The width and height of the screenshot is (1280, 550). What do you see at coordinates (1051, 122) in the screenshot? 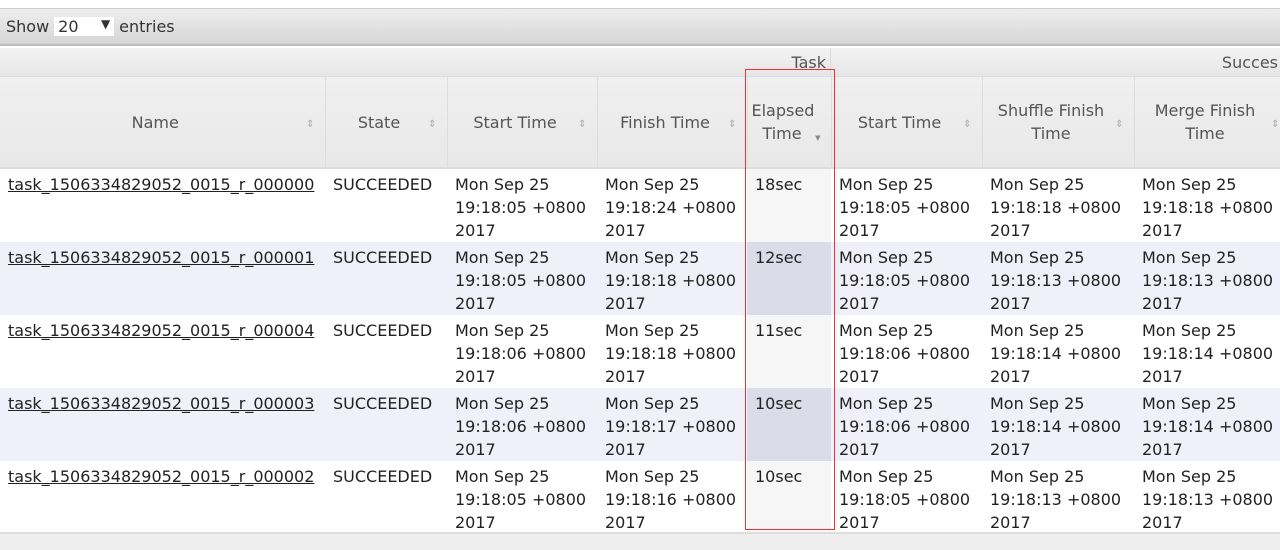
I see `column-header-label: Shuffle Finish Time` at bounding box center [1051, 122].